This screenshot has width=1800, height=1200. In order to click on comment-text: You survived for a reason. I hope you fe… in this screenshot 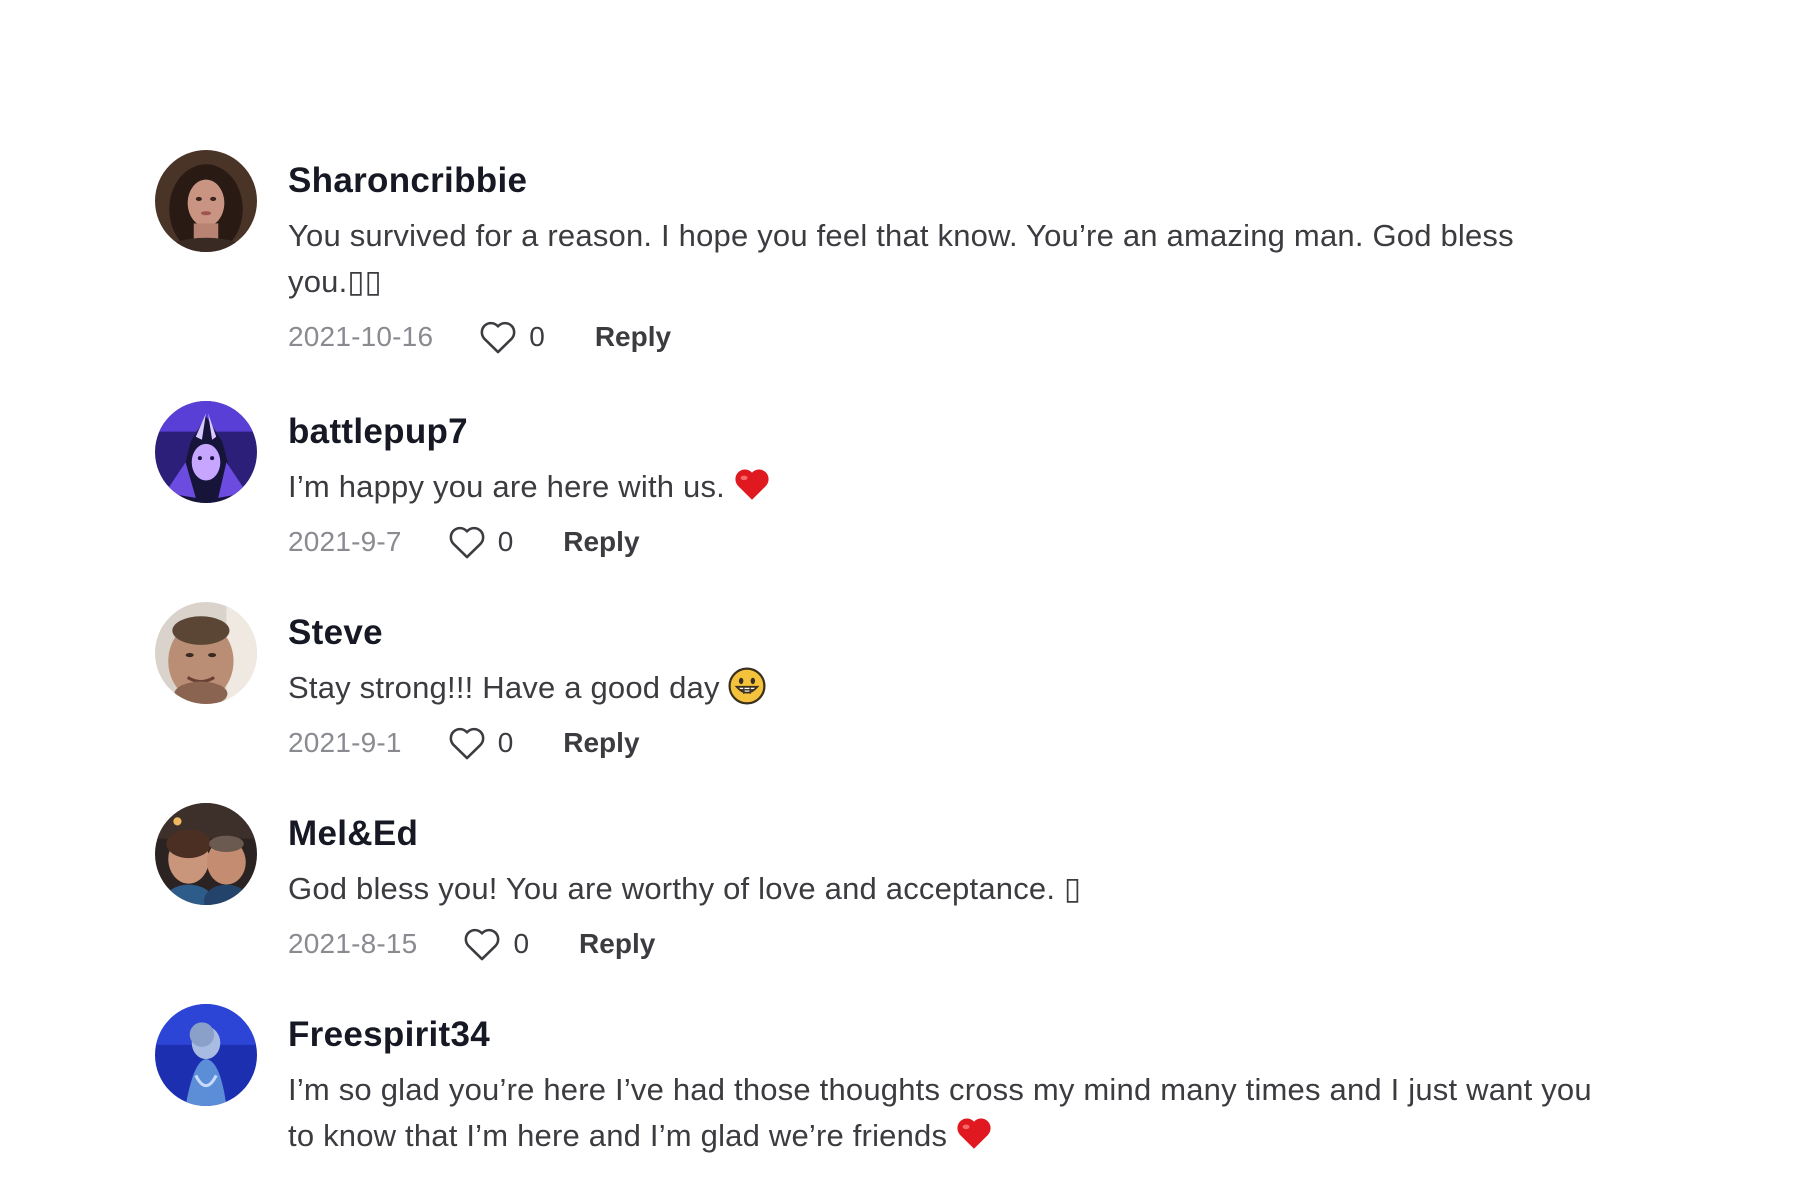, I will do `click(901, 258)`.